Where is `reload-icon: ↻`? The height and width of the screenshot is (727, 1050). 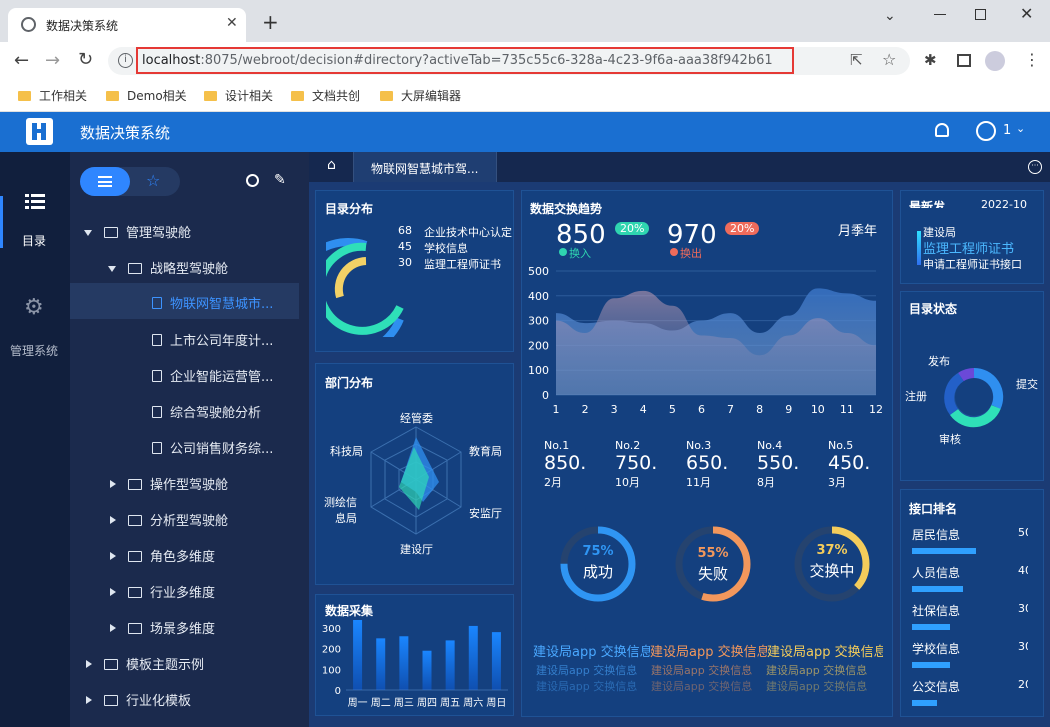
reload-icon: ↻ is located at coordinates (85, 59).